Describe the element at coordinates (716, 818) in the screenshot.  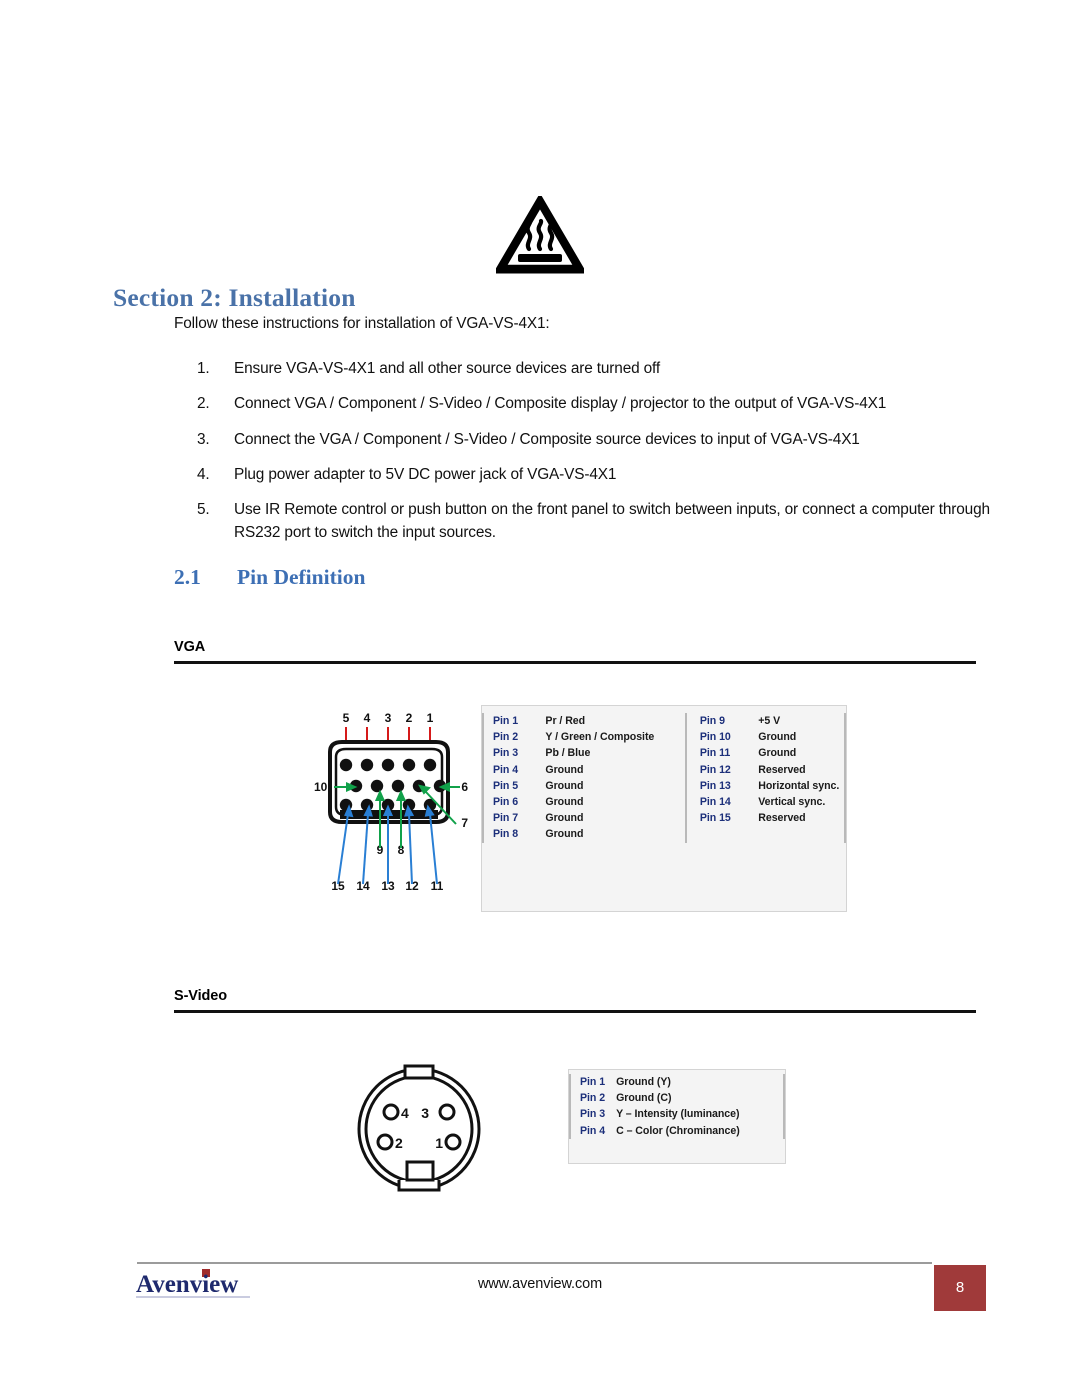
I see `pin-number: Pin 15` at that location.